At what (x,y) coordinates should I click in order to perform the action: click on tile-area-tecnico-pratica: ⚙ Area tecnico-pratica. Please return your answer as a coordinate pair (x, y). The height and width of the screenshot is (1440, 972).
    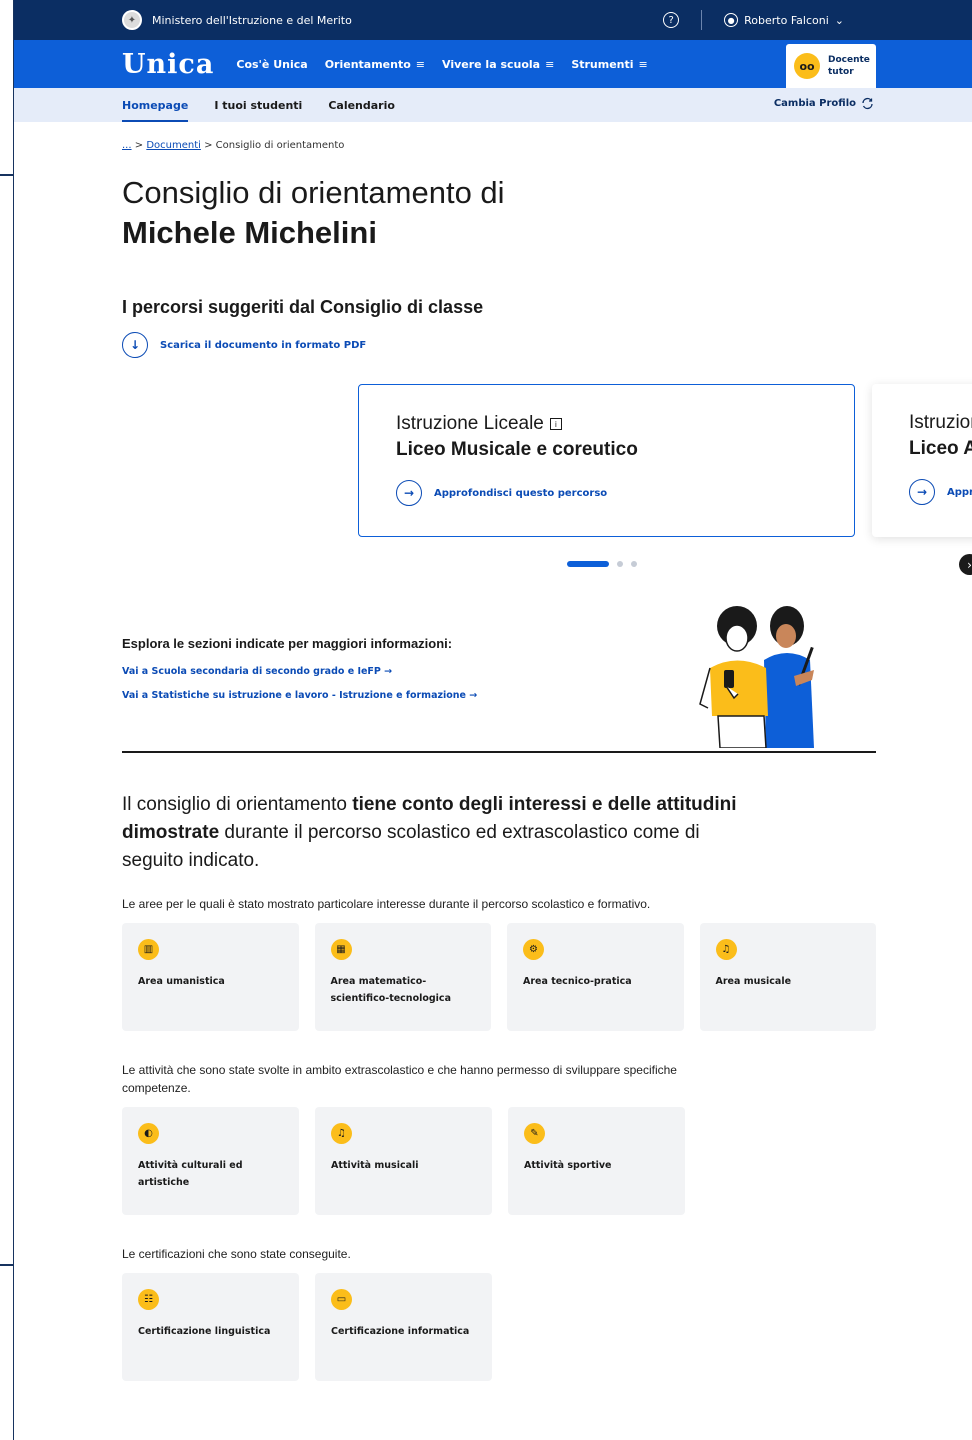
    Looking at the image, I should click on (595, 977).